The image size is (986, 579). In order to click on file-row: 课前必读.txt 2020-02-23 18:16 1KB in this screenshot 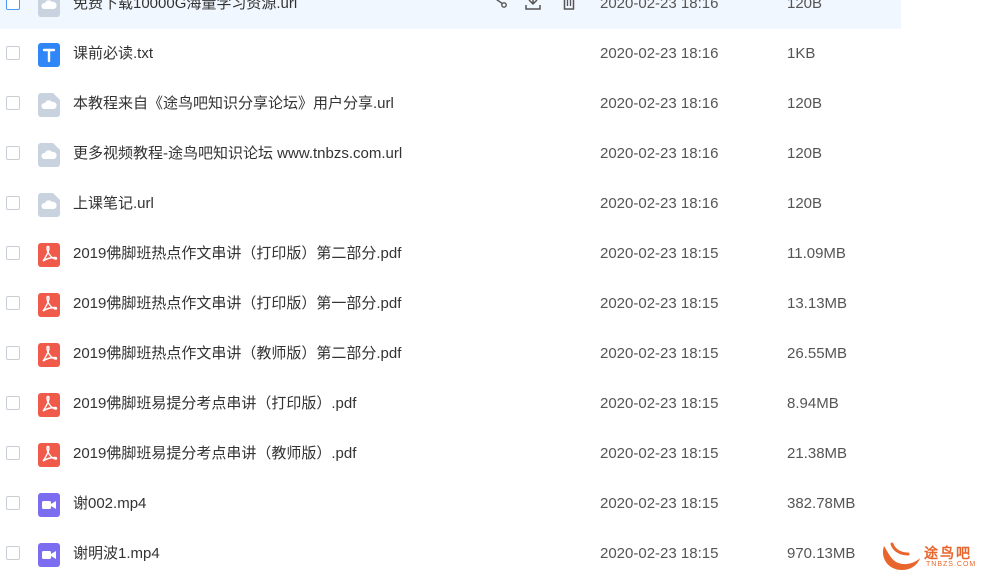, I will do `click(493, 54)`.